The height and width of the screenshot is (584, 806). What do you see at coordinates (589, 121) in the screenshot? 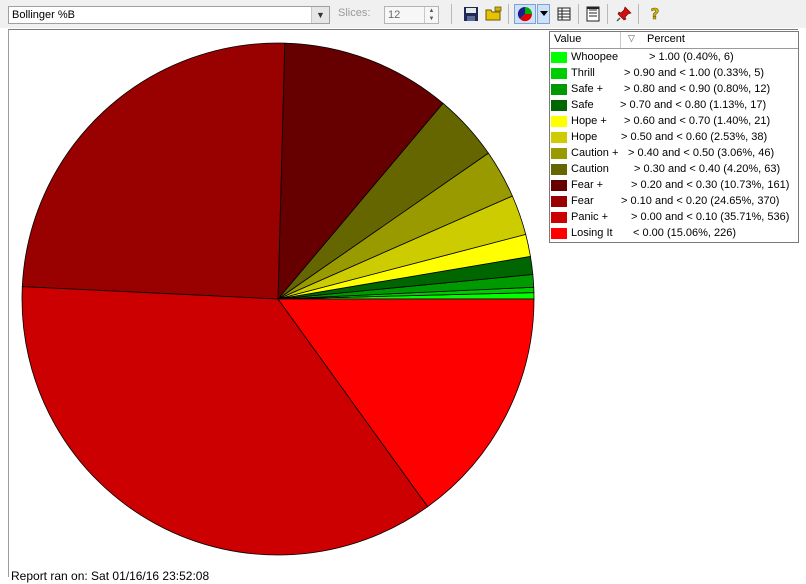
I see `legend-label: Hope +` at bounding box center [589, 121].